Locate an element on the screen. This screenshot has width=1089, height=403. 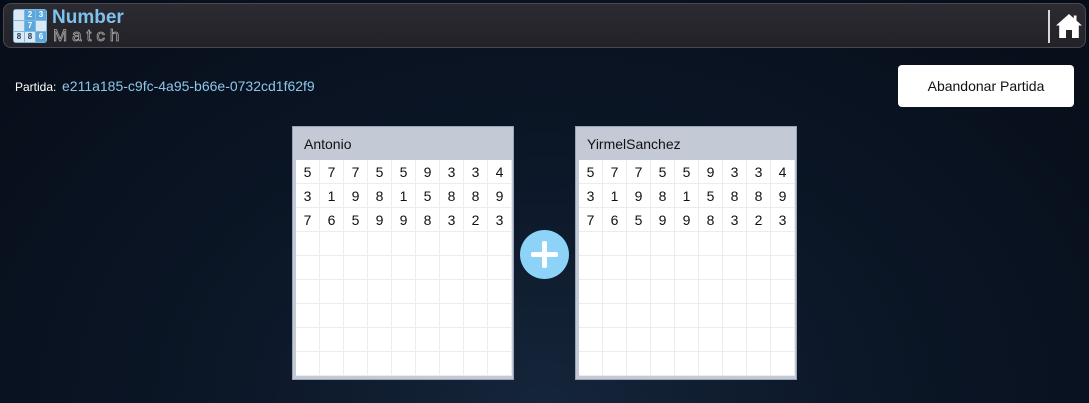
home-button is located at coordinates (1069, 26).